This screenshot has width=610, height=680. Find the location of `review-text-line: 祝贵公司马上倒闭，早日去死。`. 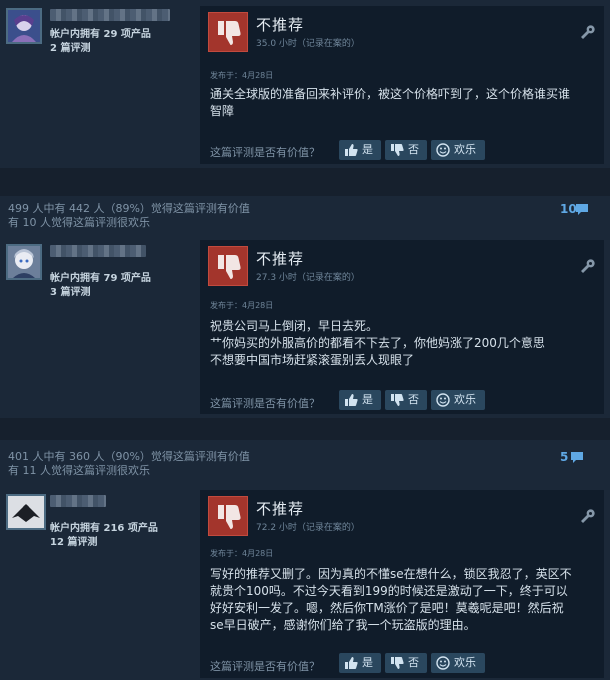

review-text-line: 祝贵公司马上倒闭，早日去死。 is located at coordinates (294, 326).